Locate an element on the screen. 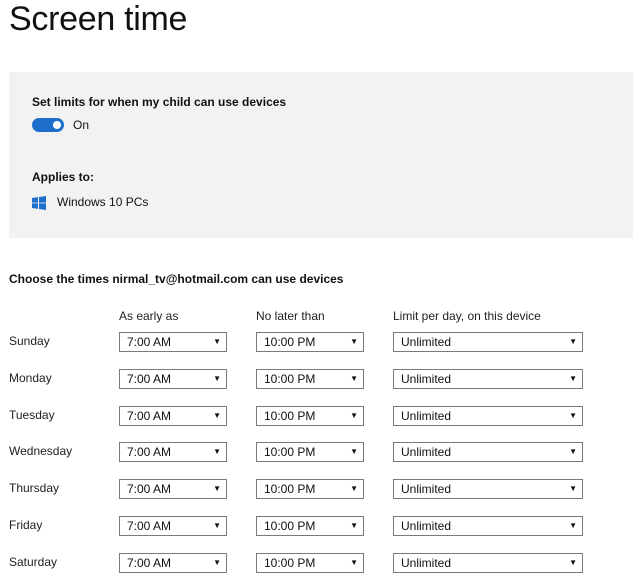 The image size is (640, 573). day-label: Tuesday is located at coordinates (32, 415).